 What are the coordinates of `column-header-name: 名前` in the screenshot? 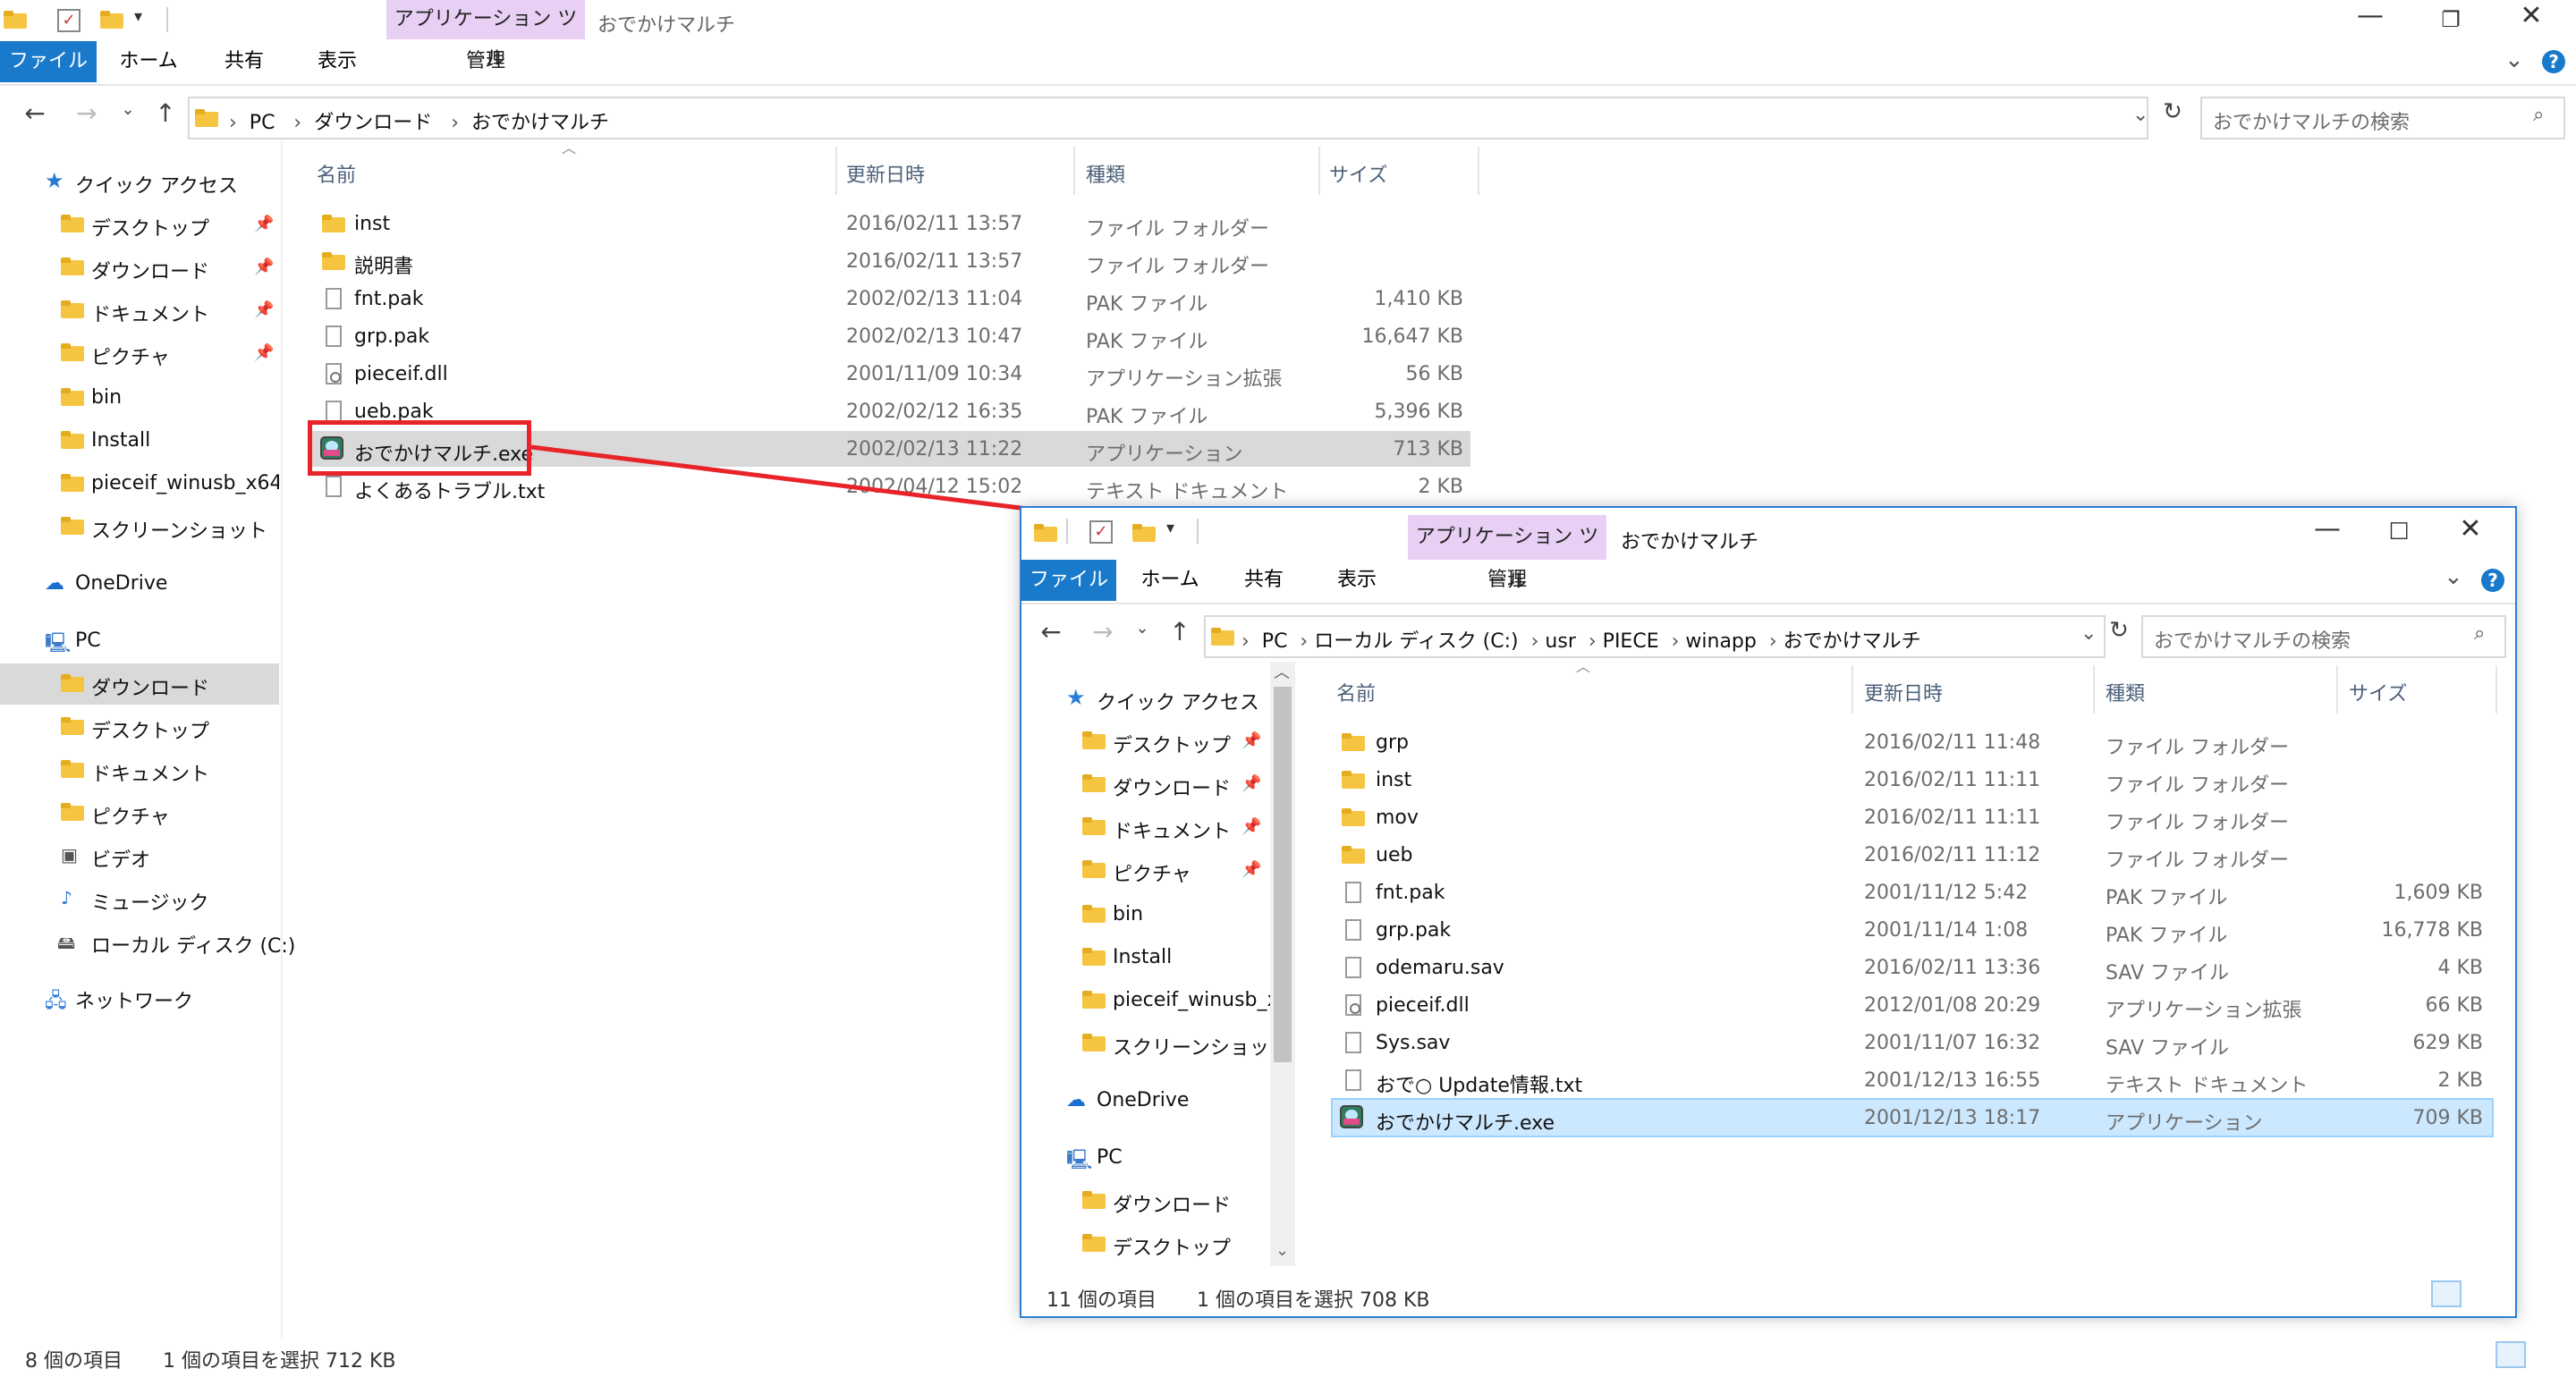 It's located at (336, 173).